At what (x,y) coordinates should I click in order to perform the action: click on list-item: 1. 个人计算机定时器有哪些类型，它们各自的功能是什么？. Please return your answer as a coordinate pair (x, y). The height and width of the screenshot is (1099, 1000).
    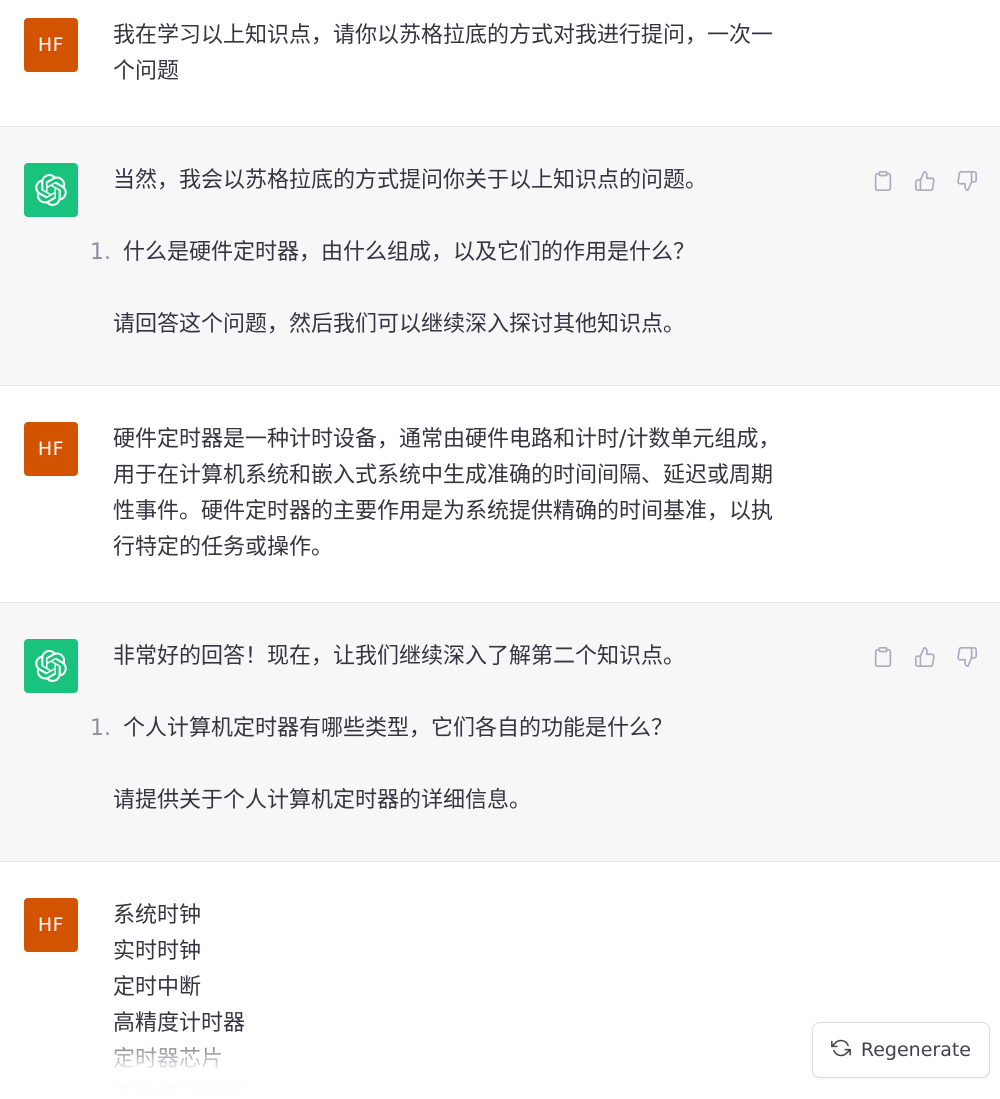
    Looking at the image, I should click on (466, 729).